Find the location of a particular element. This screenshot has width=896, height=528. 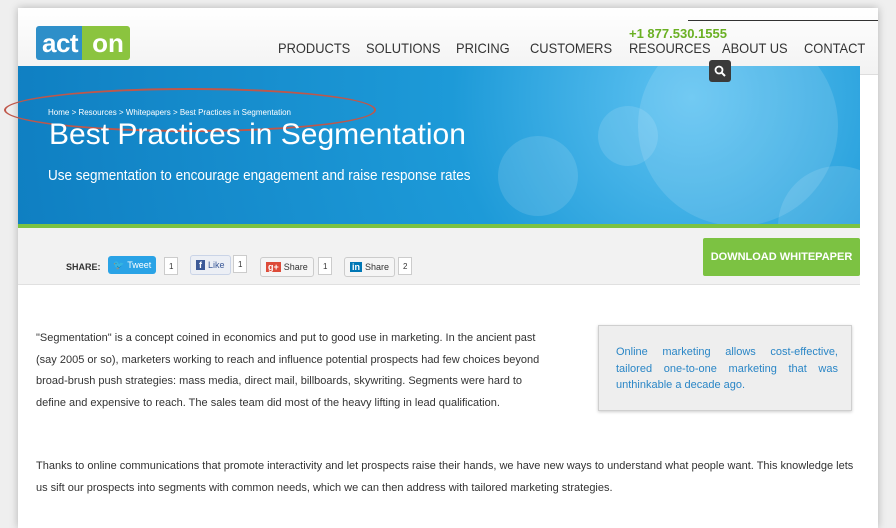

facebook-icon: f is located at coordinates (200, 265).